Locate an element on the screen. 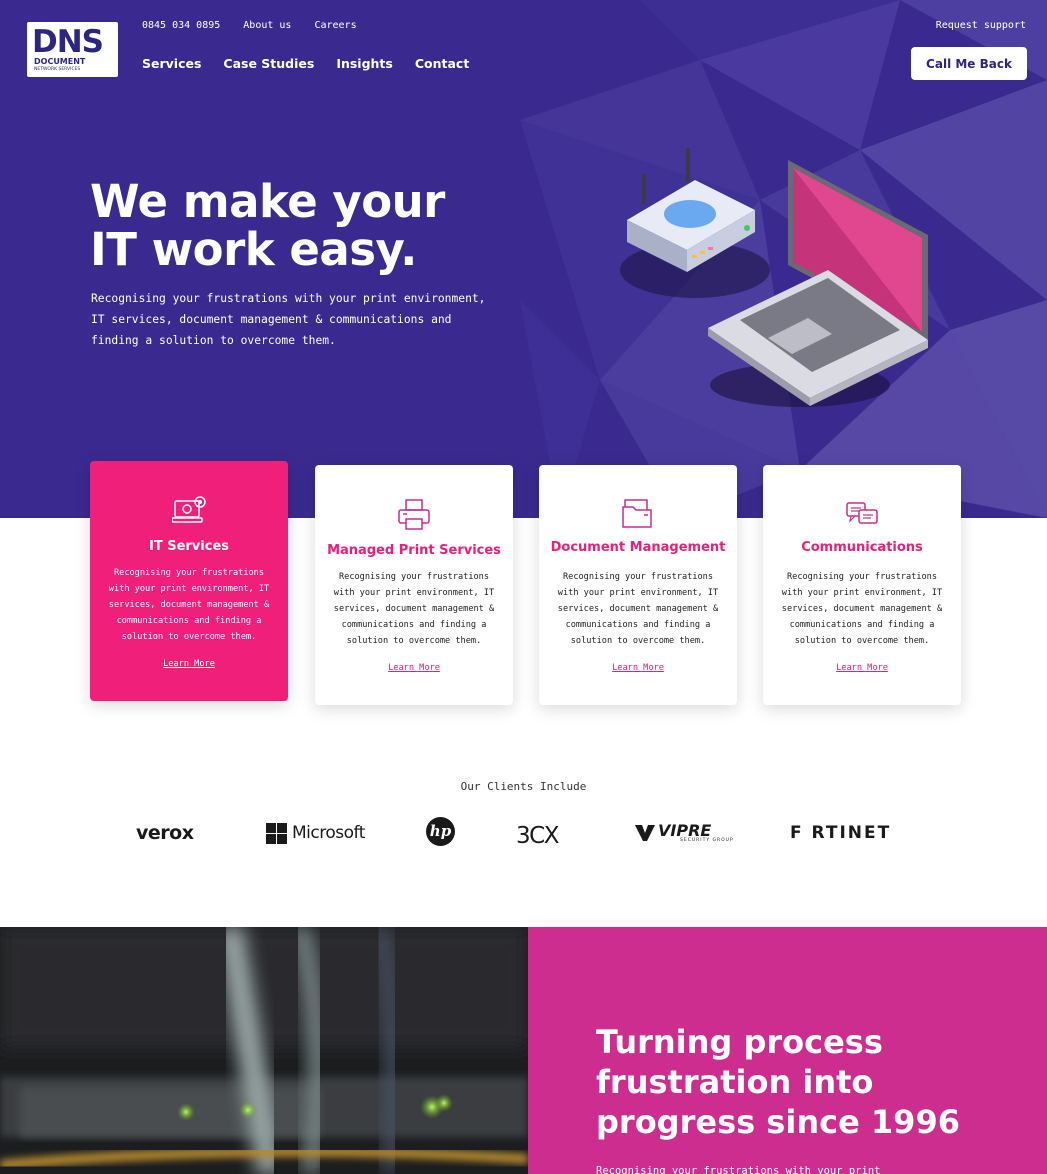  fortinet-wordmark: F RTINET is located at coordinates (841, 833).